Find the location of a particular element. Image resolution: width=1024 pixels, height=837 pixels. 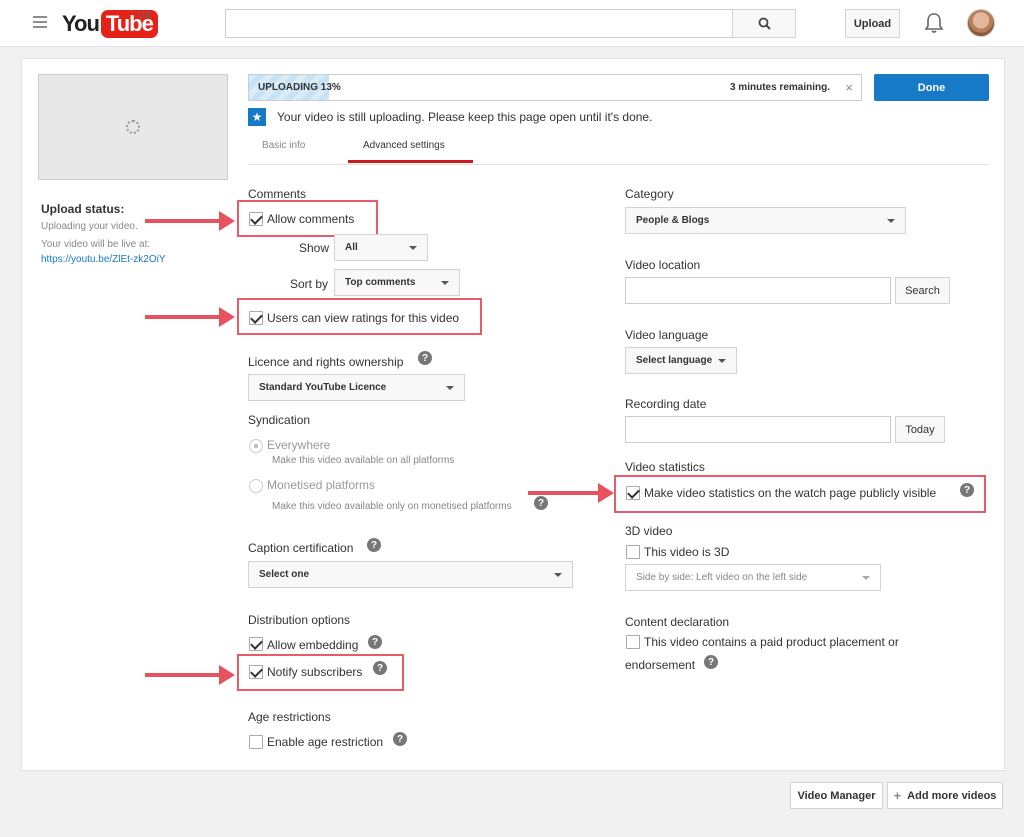

logo-you-text: You is located at coordinates (81, 23).